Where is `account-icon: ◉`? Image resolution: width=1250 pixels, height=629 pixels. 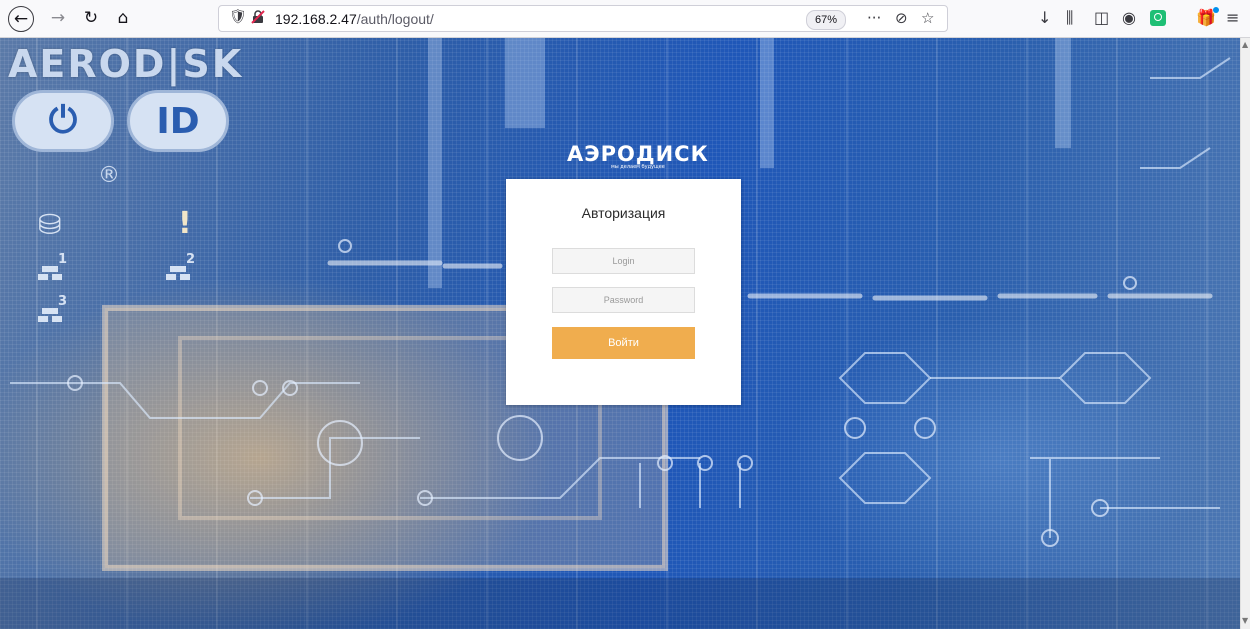 account-icon: ◉ is located at coordinates (1129, 18).